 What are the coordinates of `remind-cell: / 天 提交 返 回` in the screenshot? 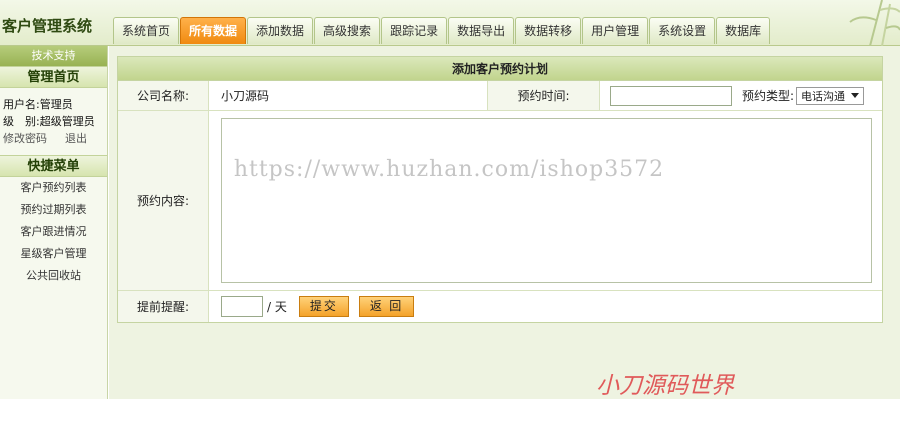 It's located at (312, 306).